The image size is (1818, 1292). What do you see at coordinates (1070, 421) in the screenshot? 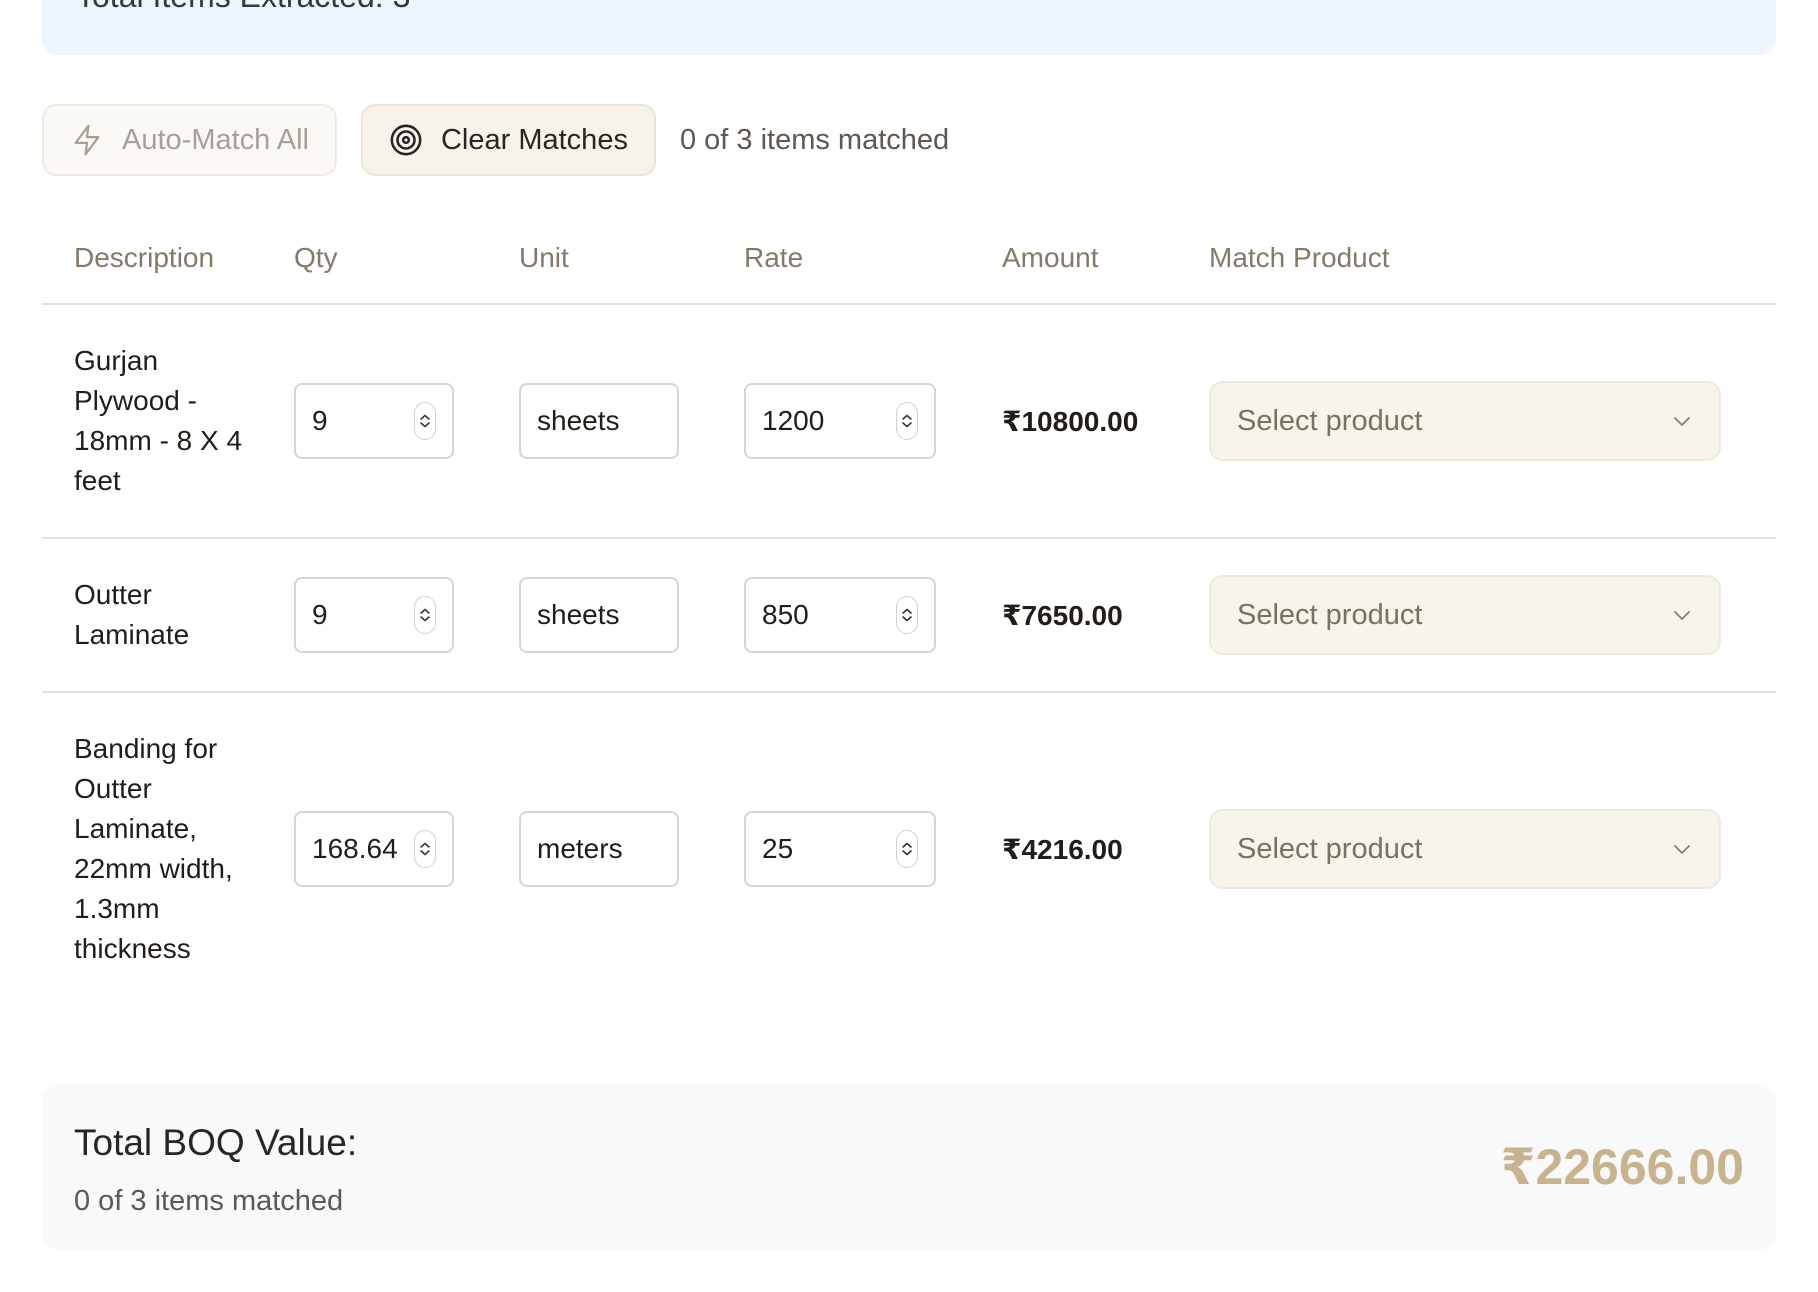
I see `item-amount: ₹10800.00` at bounding box center [1070, 421].